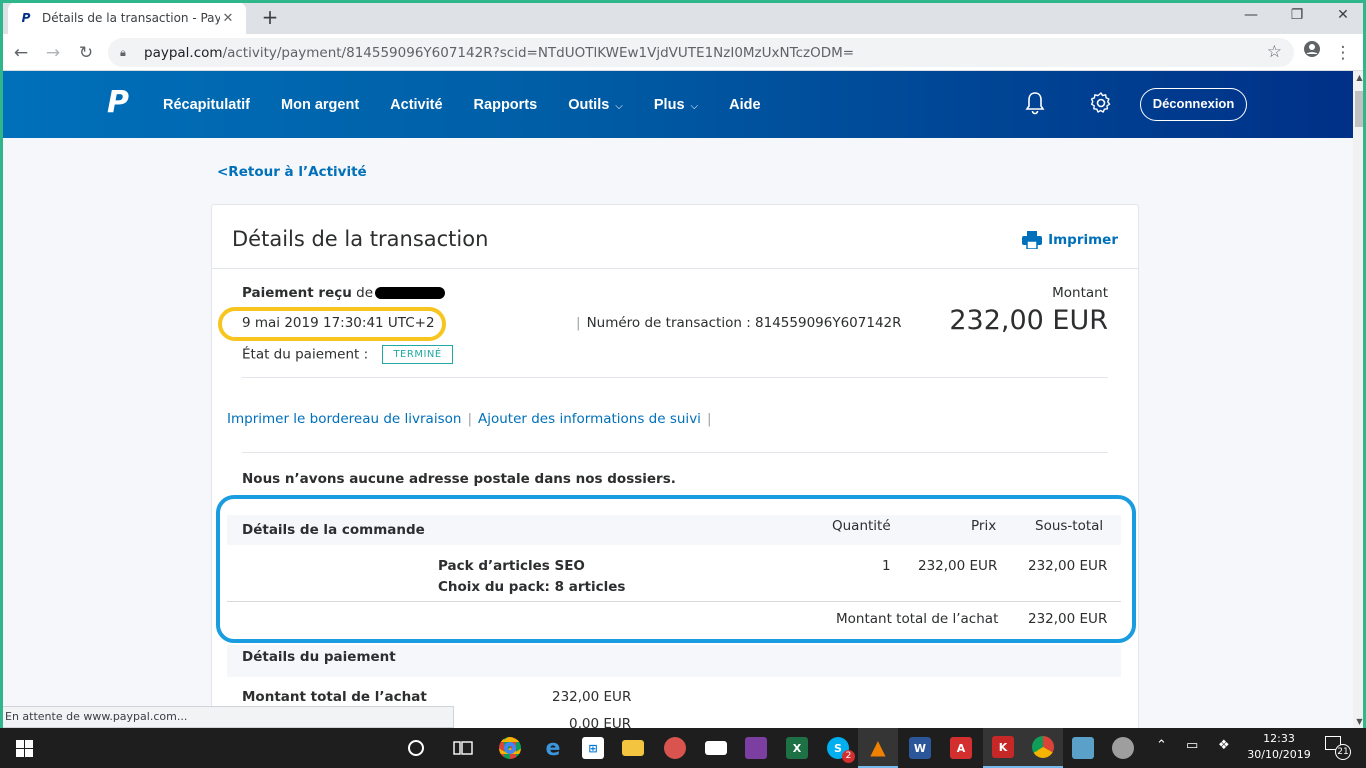 The width and height of the screenshot is (1366, 768). I want to click on url-host: paypal.com, so click(183, 52).